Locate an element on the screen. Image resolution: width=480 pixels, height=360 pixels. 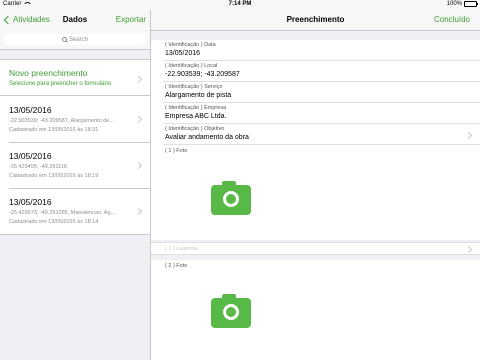
photo-label: ( 2 ) Foto is located at coordinates (176, 266).